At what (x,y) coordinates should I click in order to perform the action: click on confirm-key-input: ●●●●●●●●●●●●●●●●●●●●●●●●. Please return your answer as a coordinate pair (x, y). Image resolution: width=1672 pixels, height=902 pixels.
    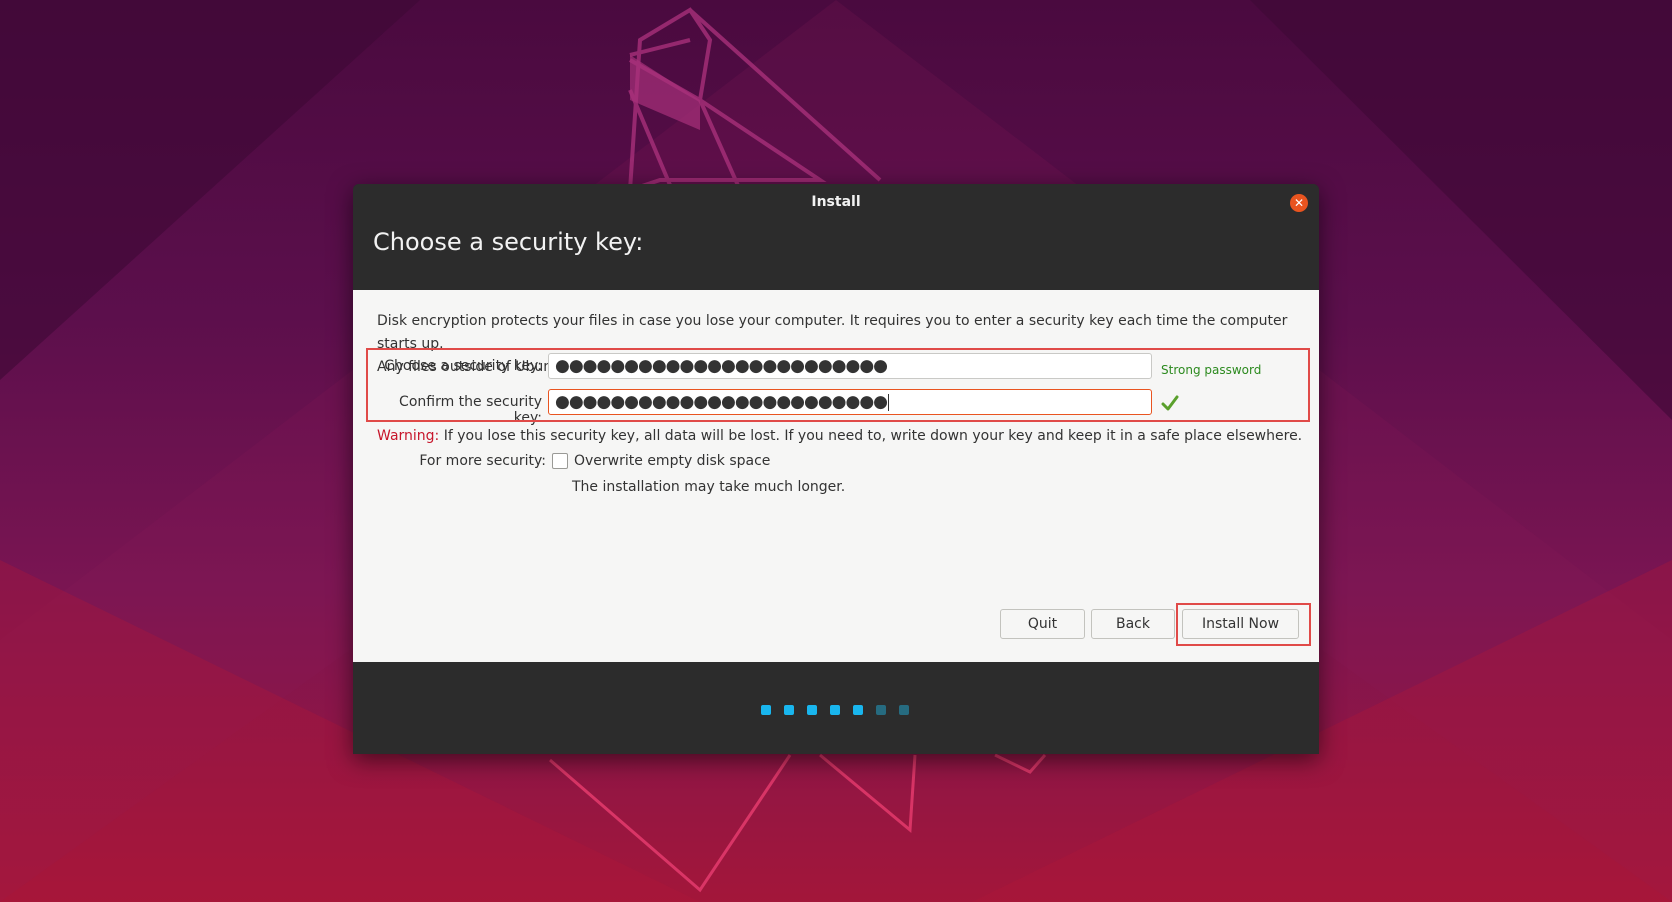
    Looking at the image, I should click on (850, 402).